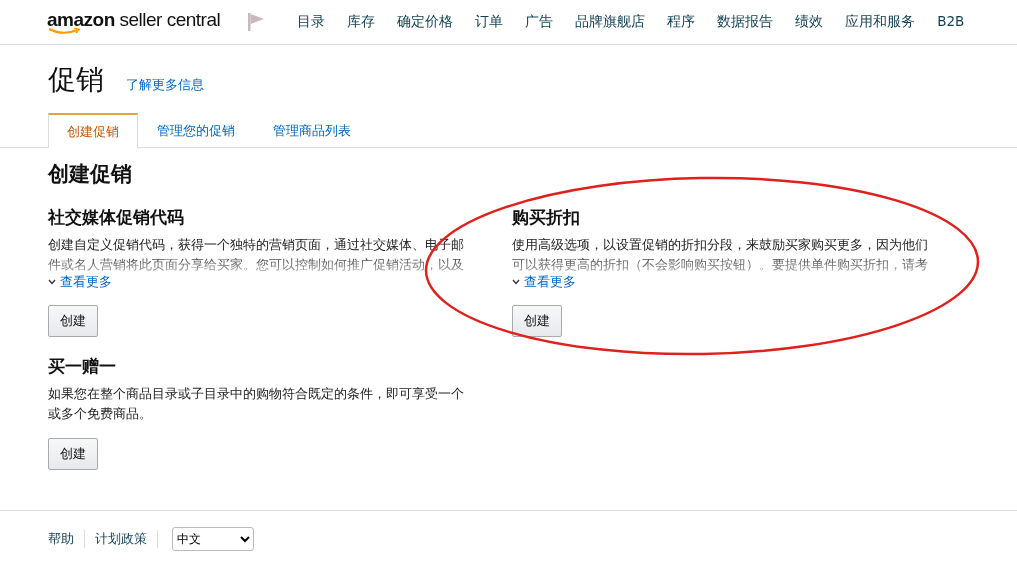  I want to click on nav-item: 程序, so click(681, 22).